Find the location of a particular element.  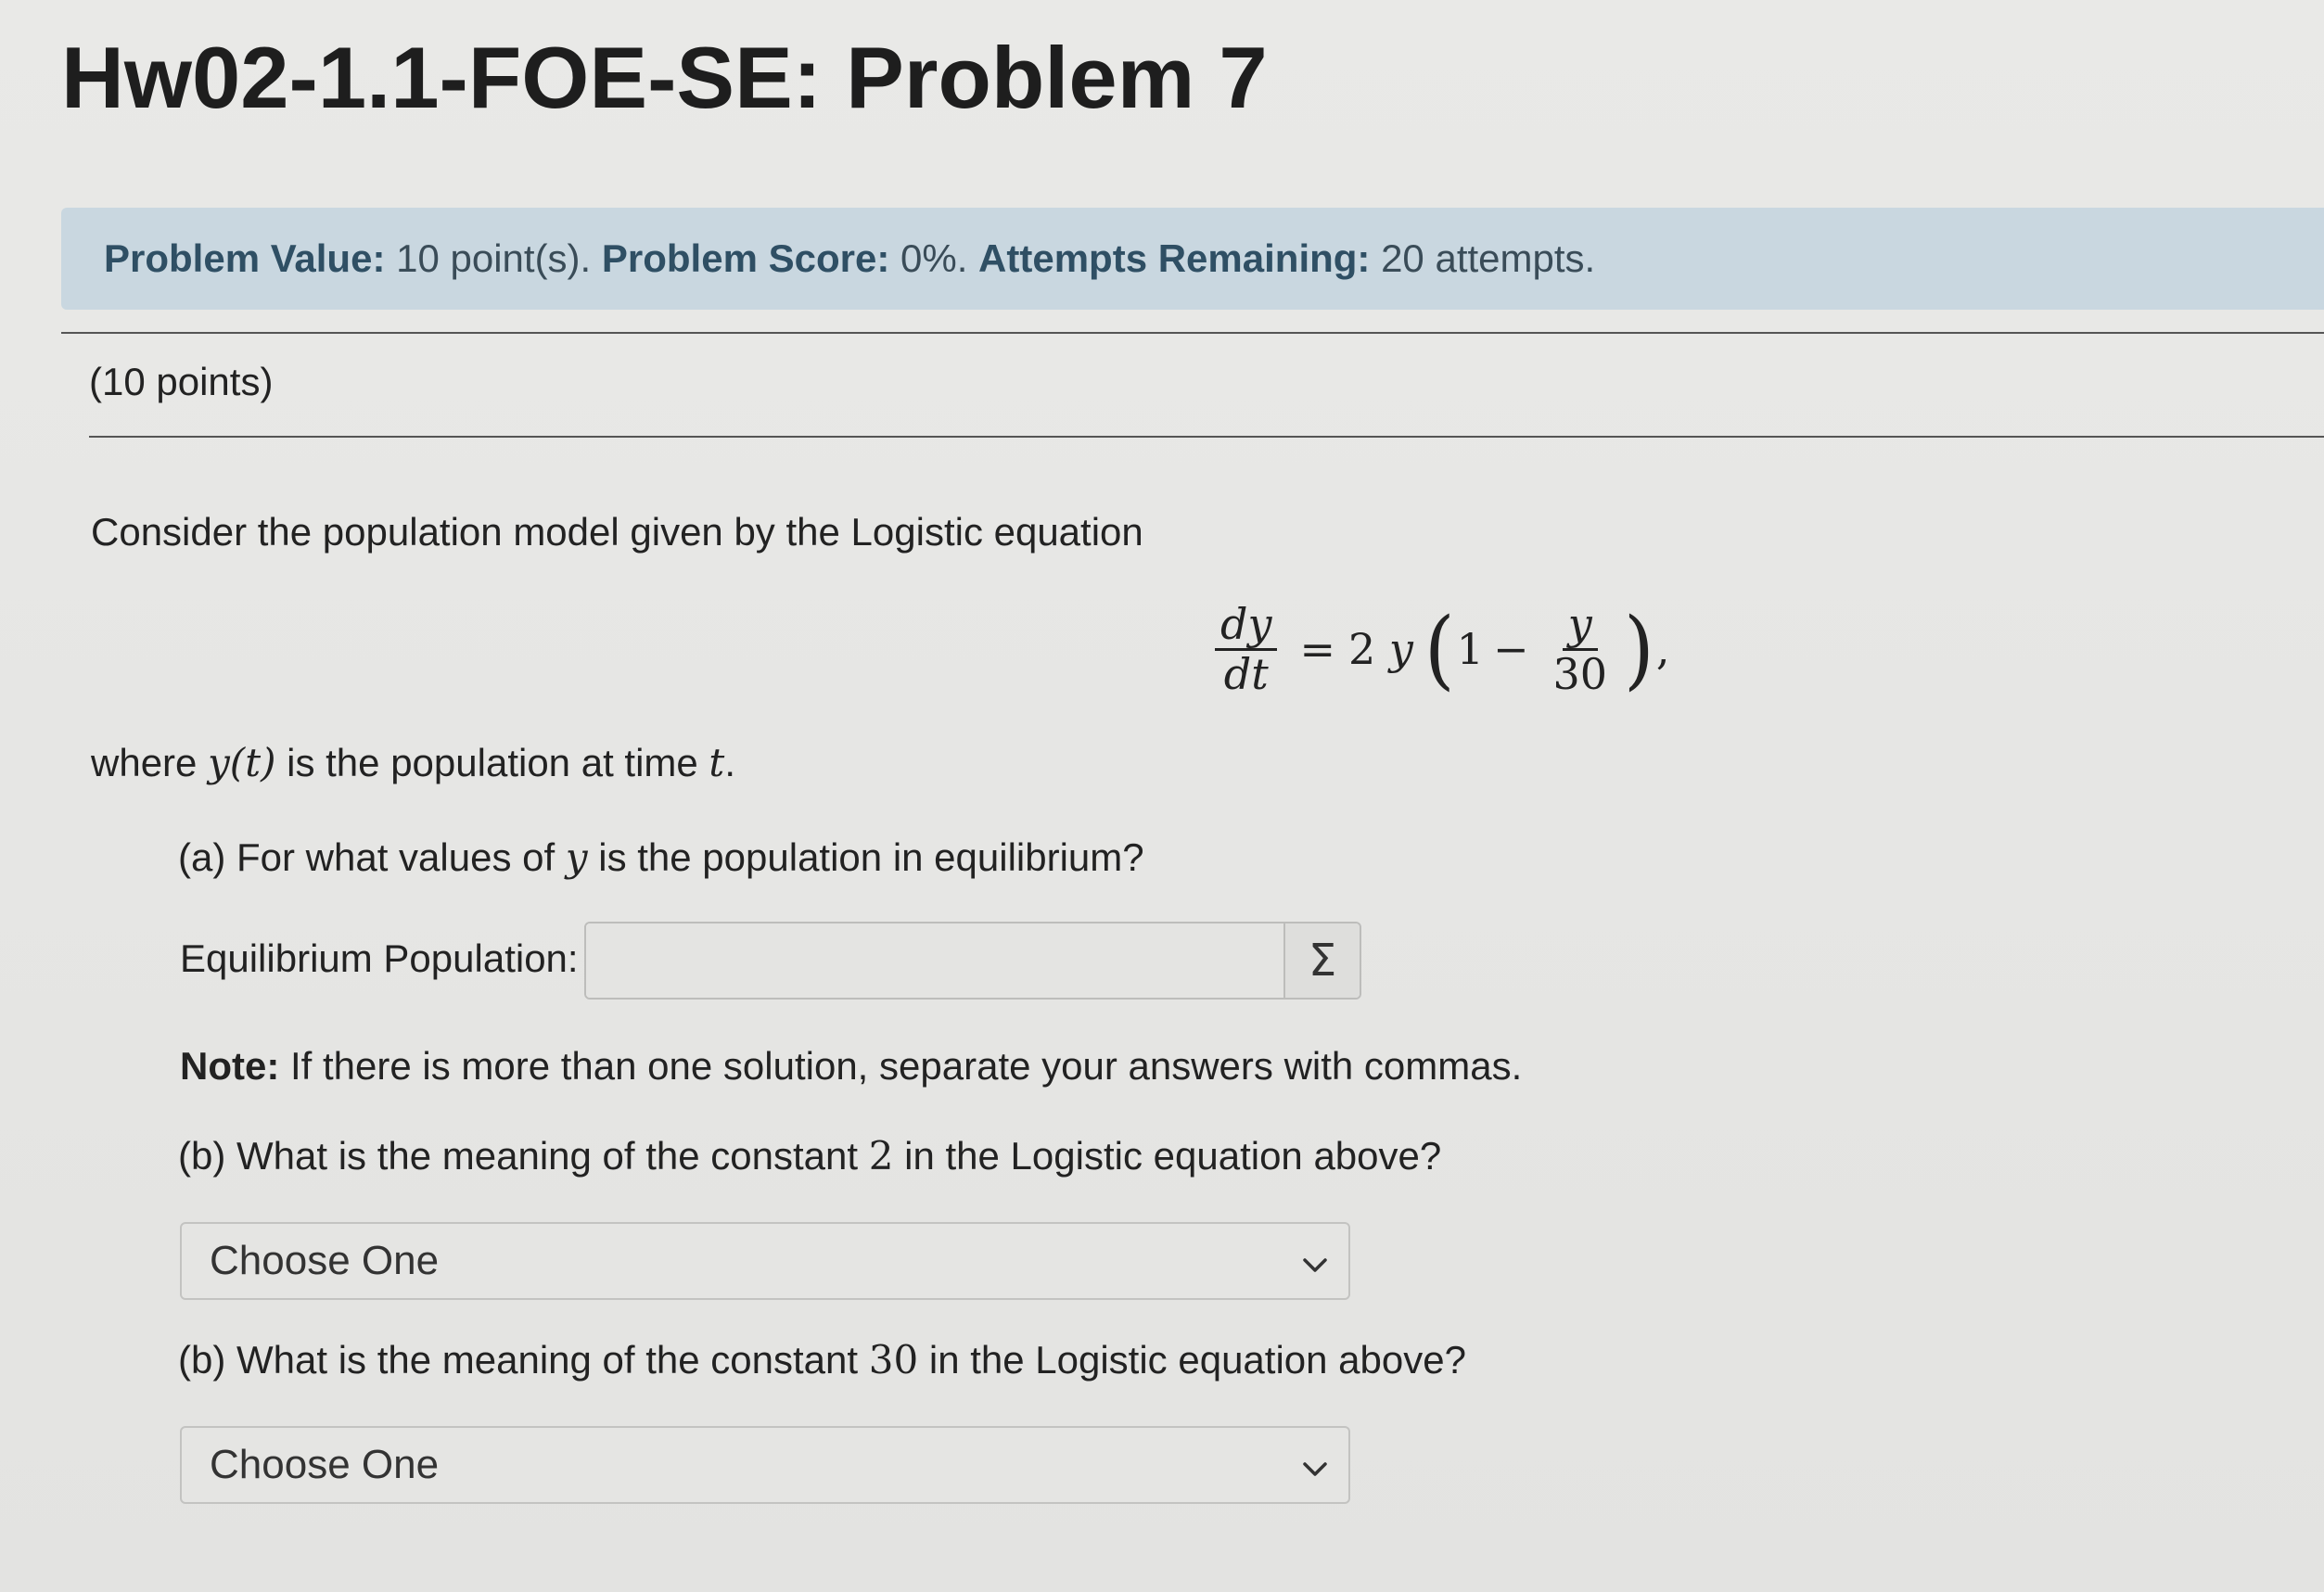

where-mid: is the population at time is located at coordinates (493, 762).